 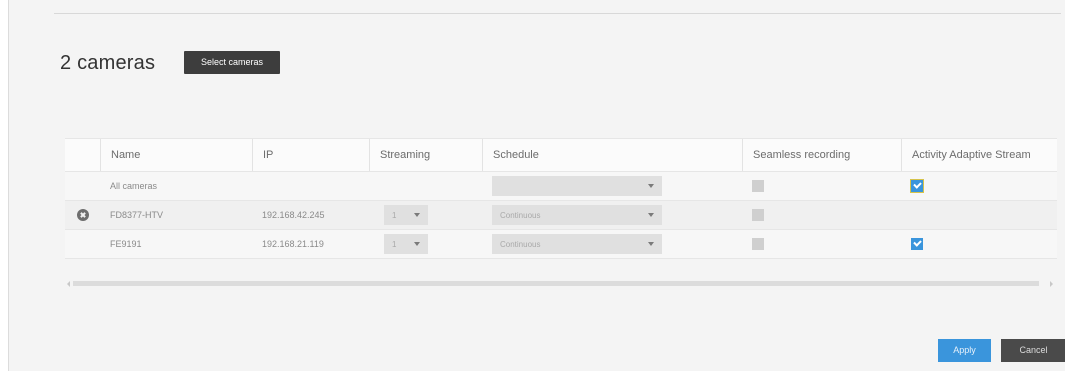 What do you see at coordinates (137, 215) in the screenshot?
I see `camera-name: FD8377-HTV` at bounding box center [137, 215].